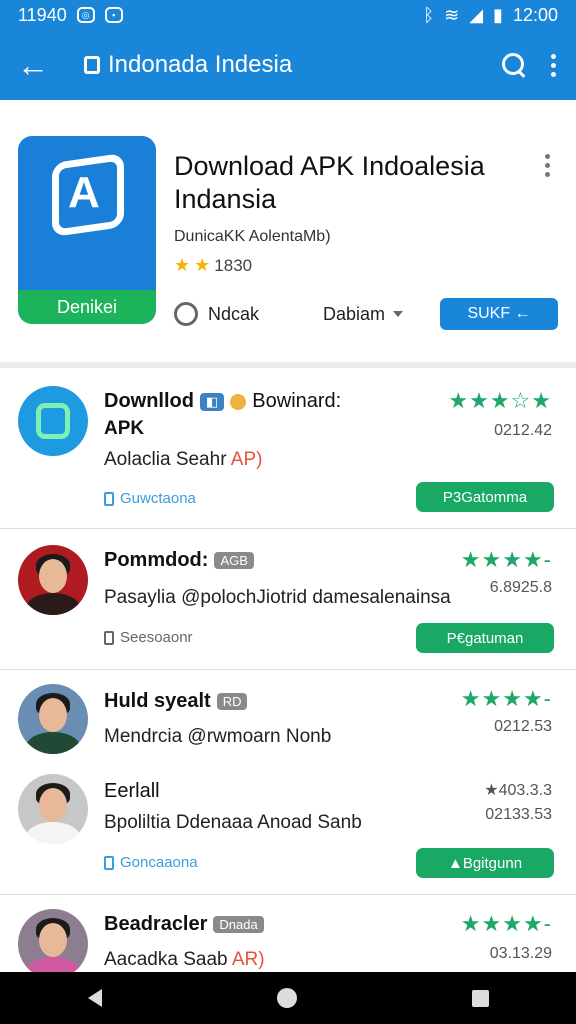 The width and height of the screenshot is (576, 1024). I want to click on hero-action-button: SUKF ←, so click(499, 314).